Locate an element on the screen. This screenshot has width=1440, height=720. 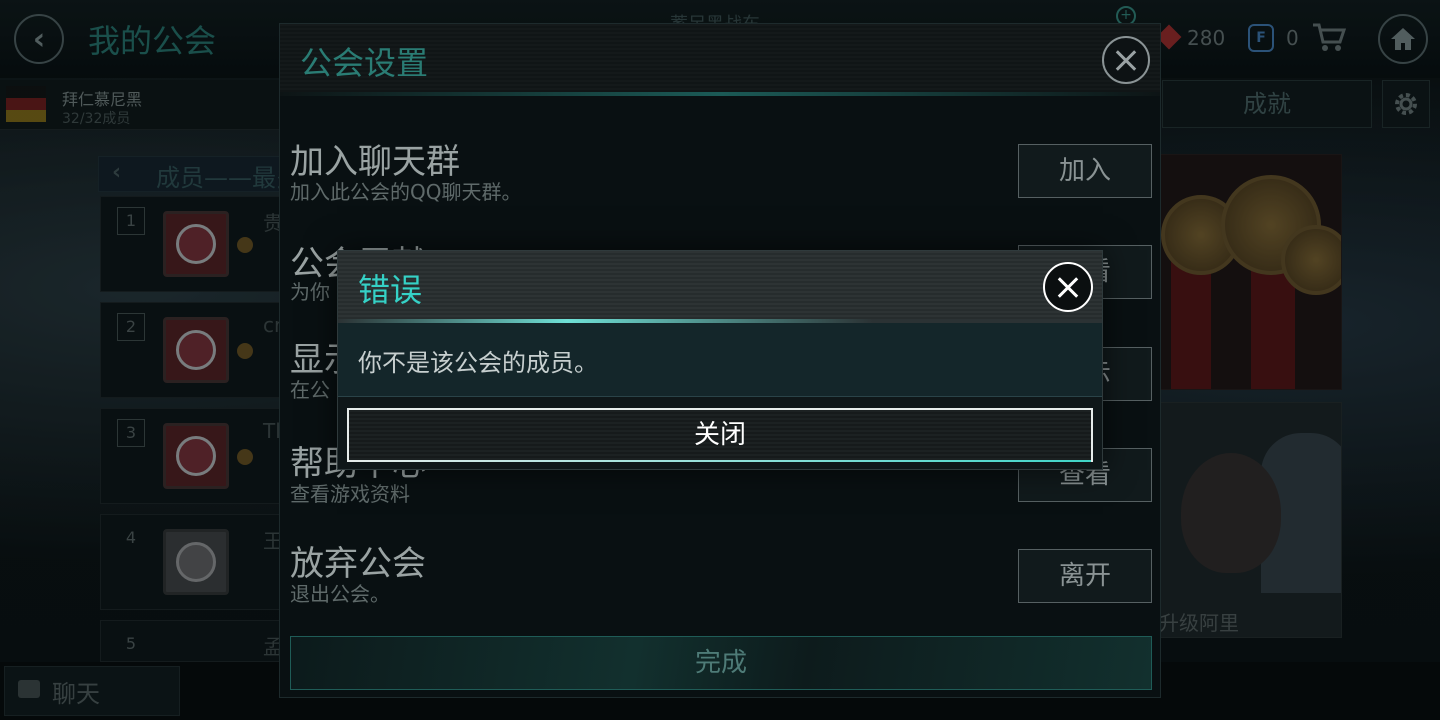
settings-close-button is located at coordinates (1126, 60).